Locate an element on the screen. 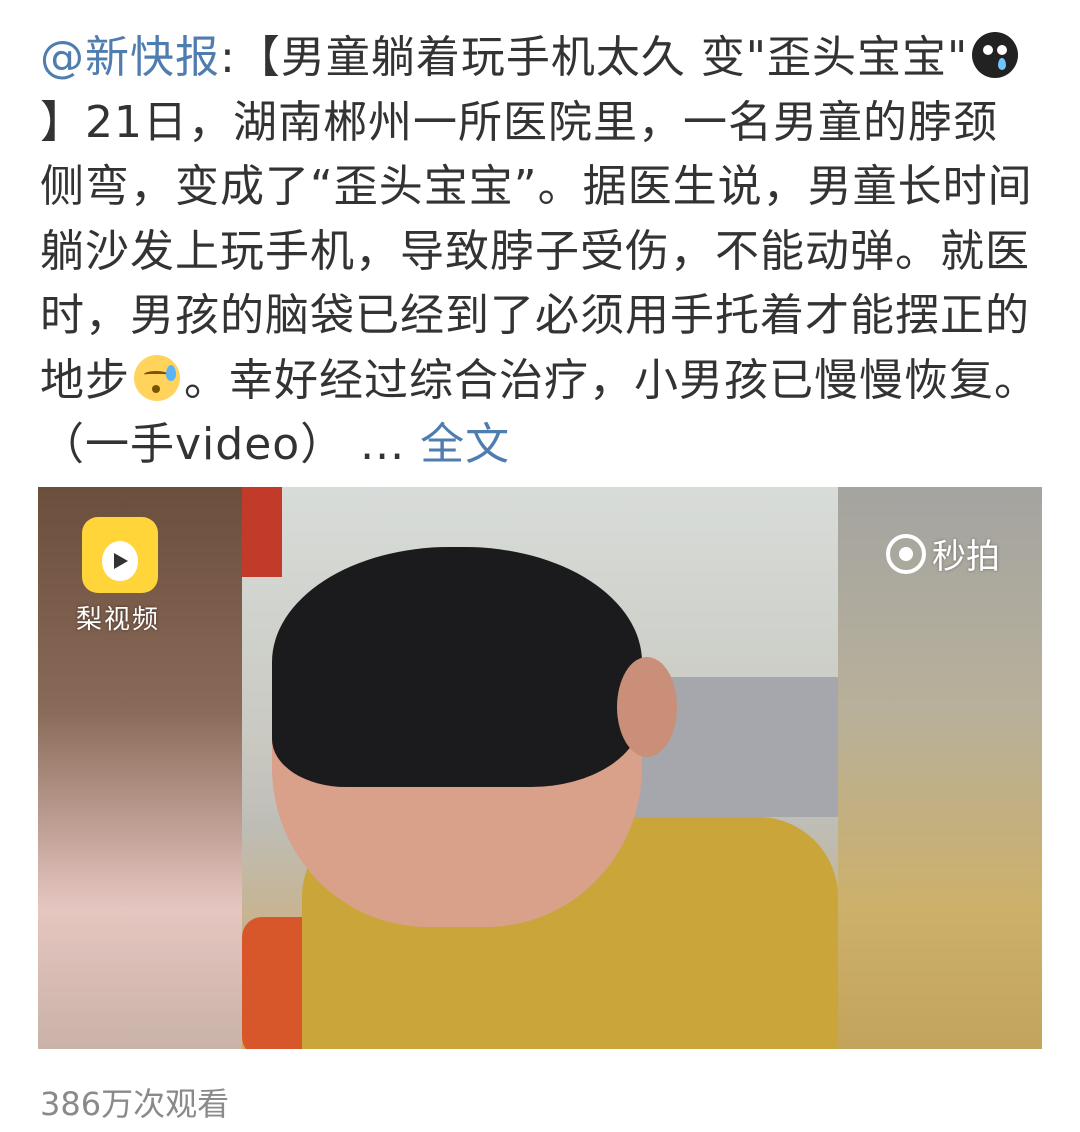 The height and width of the screenshot is (1132, 1080). miaopai-label: 秒拍 is located at coordinates (966, 557).